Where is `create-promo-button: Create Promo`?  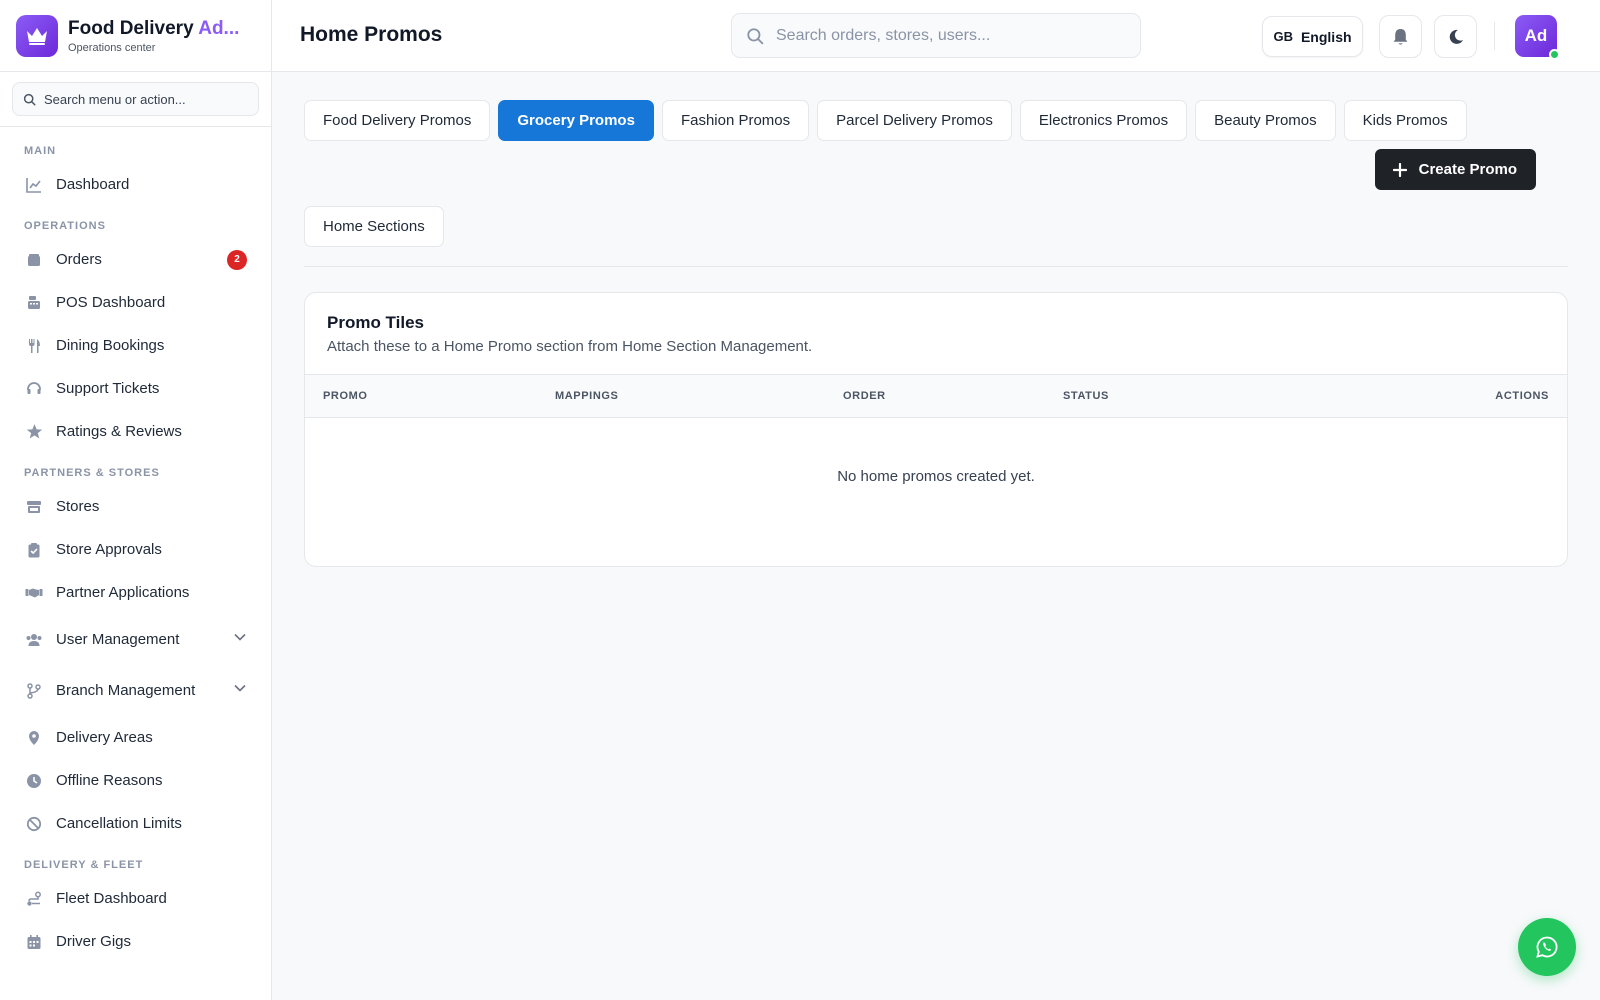
create-promo-button: Create Promo is located at coordinates (1455, 169).